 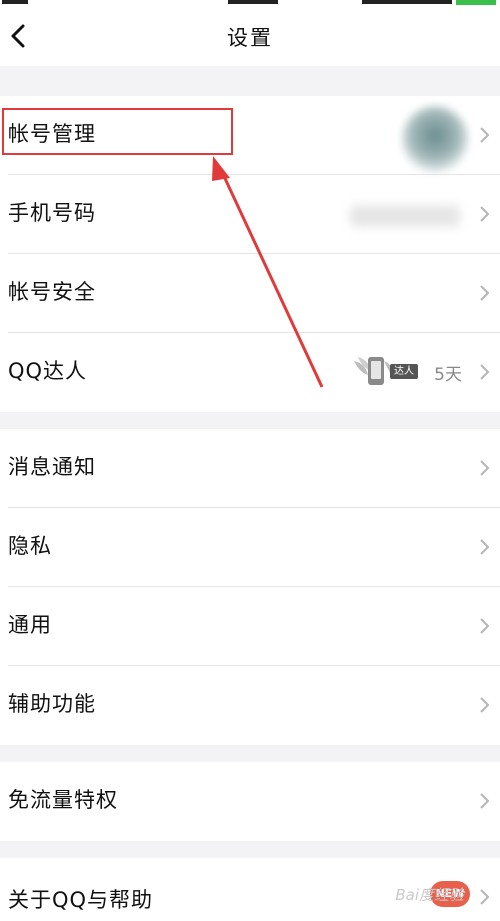 I want to click on talent-badge: 达人, so click(x=387, y=371).